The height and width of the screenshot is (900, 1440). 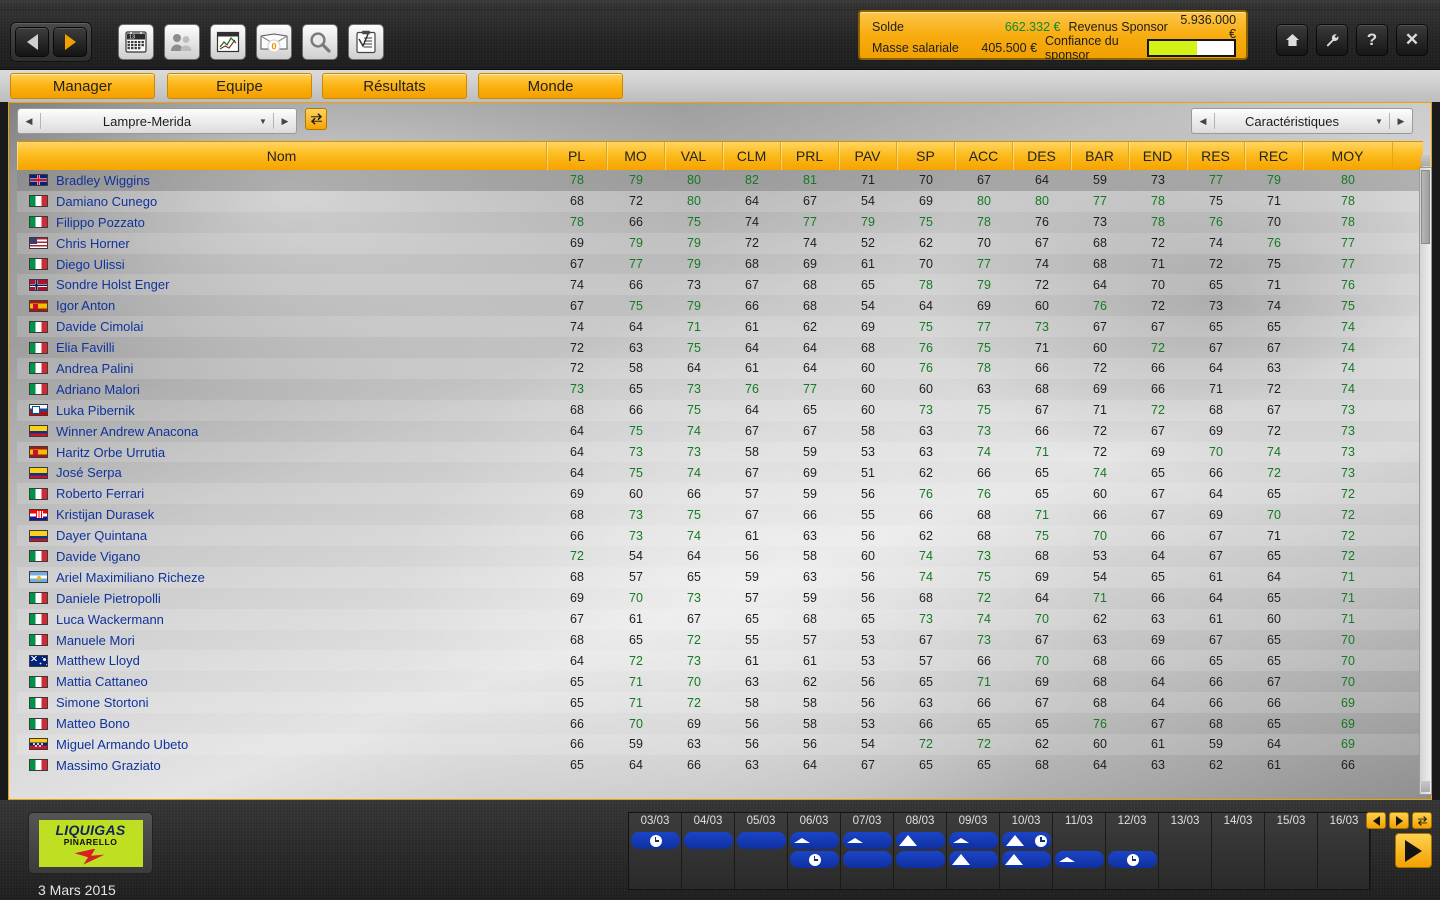 What do you see at coordinates (720, 472) in the screenshot?
I see `table-row: José Serpa 64 75 74 67 69 51 62 66 65 74 65 66 72 73` at bounding box center [720, 472].